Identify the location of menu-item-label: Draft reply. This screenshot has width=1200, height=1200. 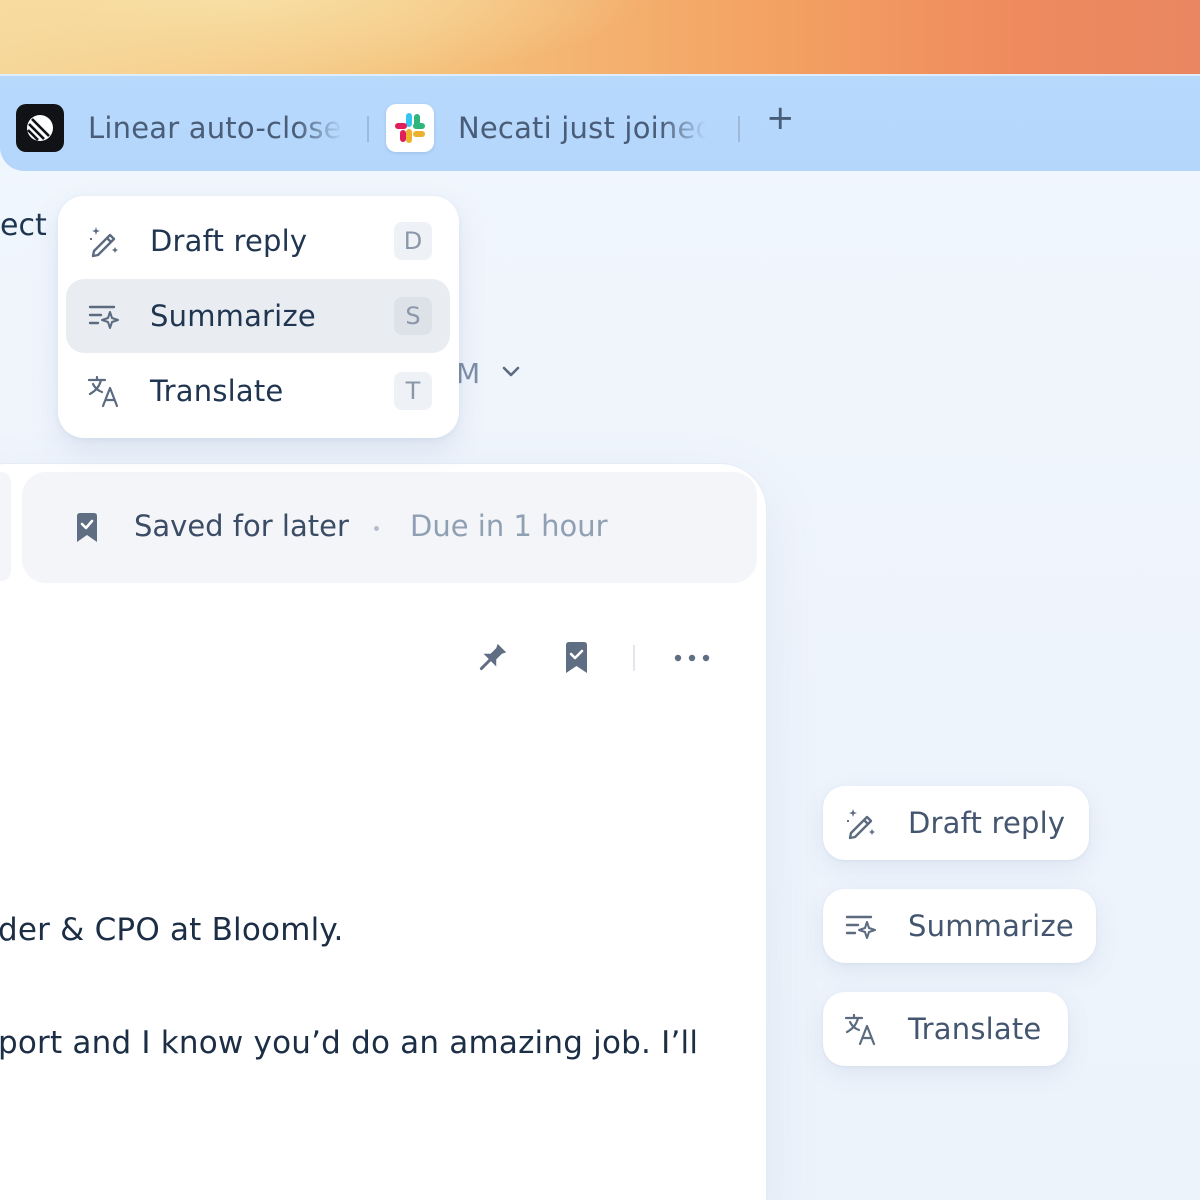
(229, 241).